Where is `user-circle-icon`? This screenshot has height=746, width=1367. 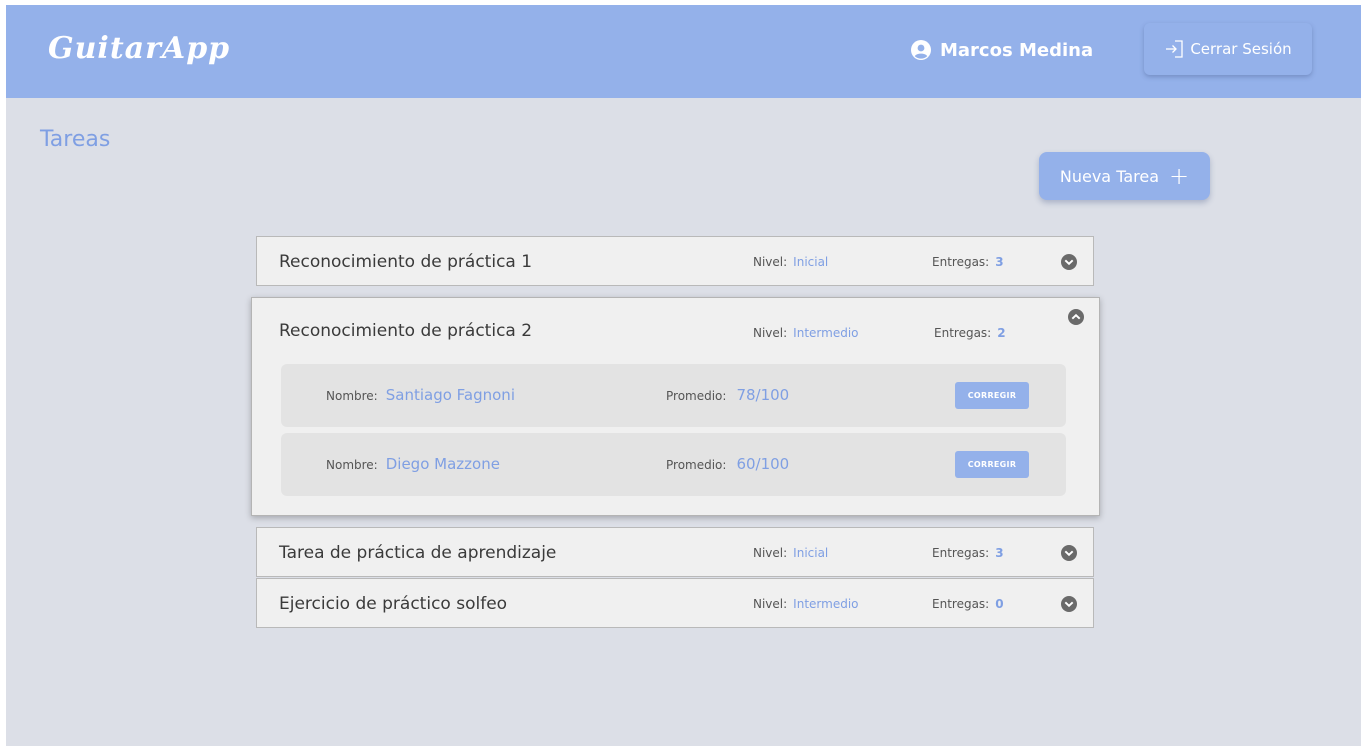
user-circle-icon is located at coordinates (921, 50).